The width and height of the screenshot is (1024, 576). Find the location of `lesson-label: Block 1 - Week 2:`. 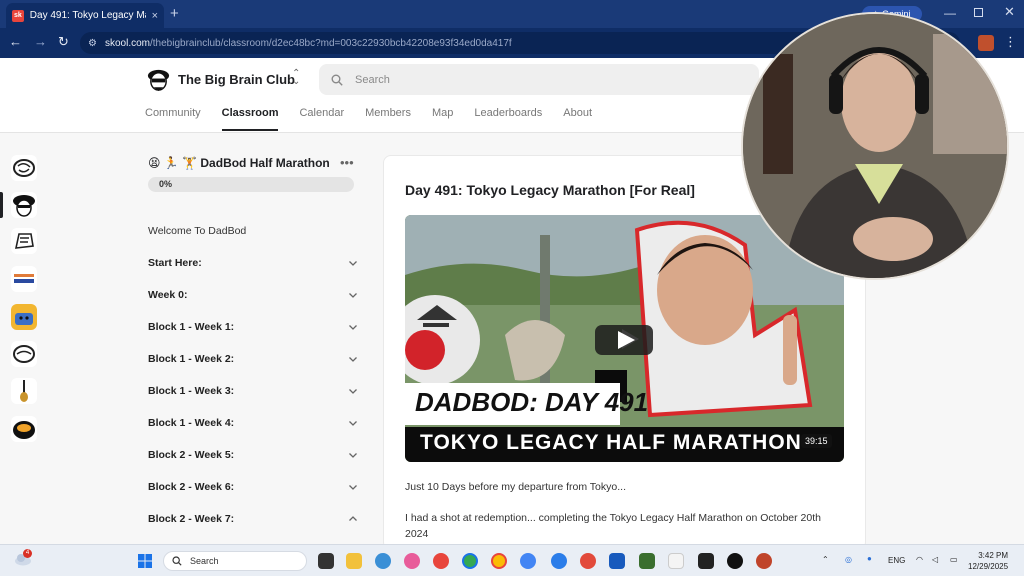

lesson-label: Block 1 - Week 2: is located at coordinates (191, 359).